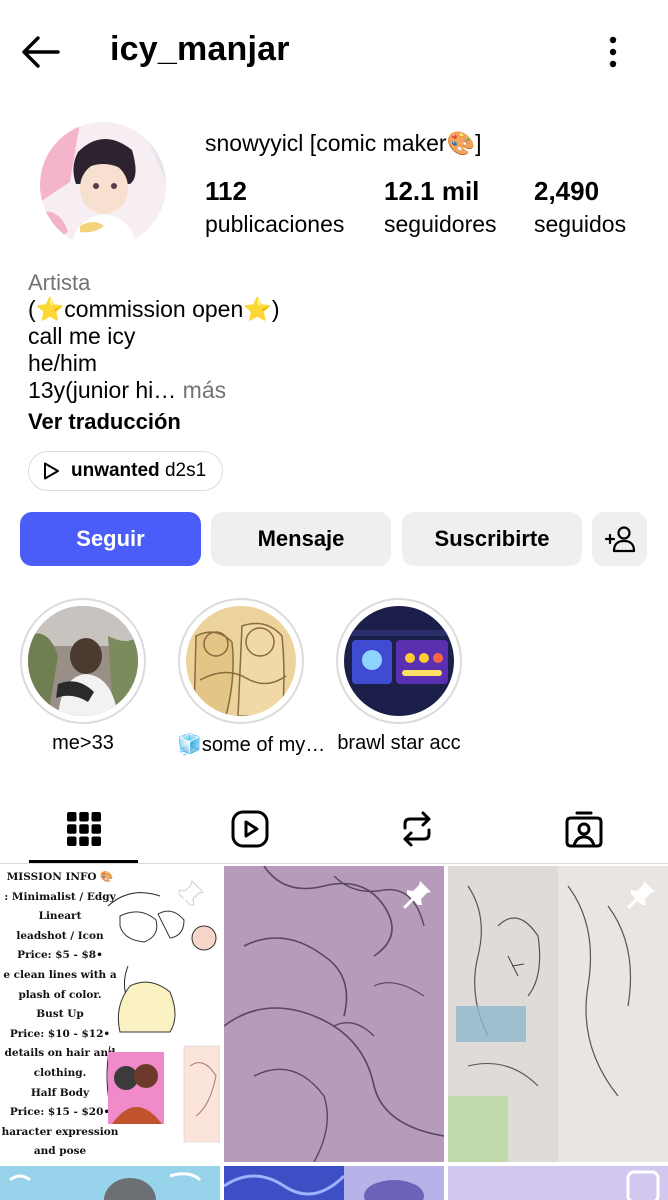  Describe the element at coordinates (580, 224) in the screenshot. I see `stat-following-label: seguidos` at that location.